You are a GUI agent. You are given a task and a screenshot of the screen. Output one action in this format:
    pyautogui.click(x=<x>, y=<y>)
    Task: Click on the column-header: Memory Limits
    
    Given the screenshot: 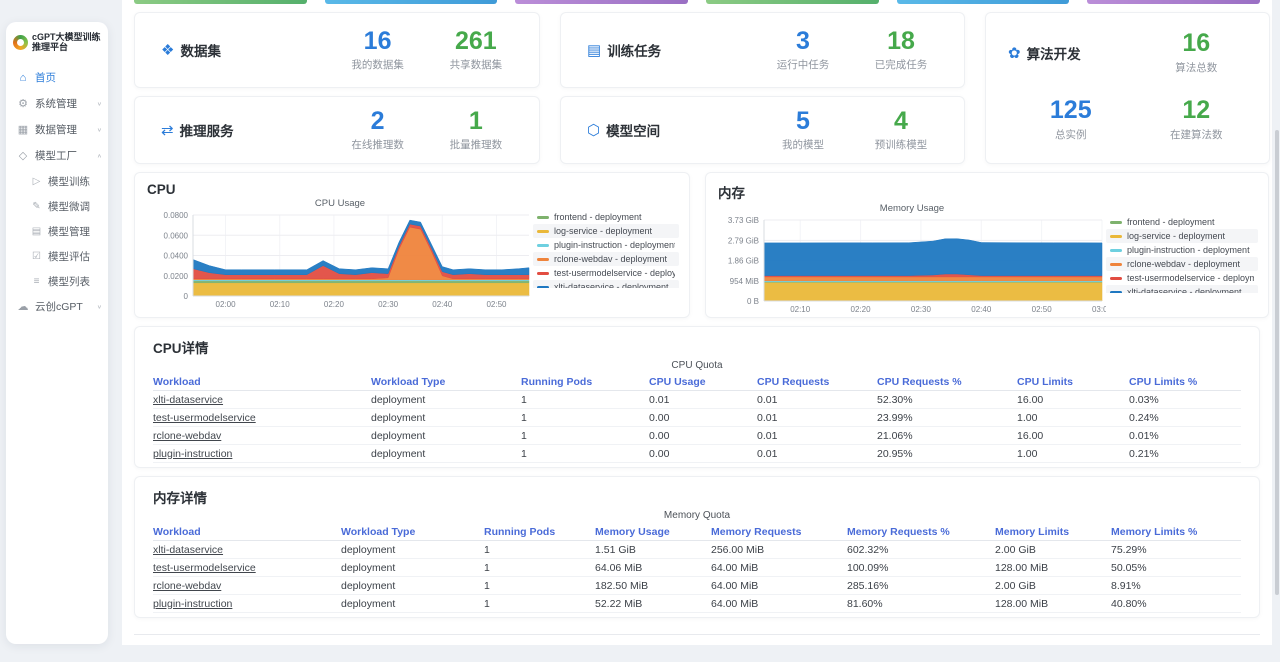 What is the action you would take?
    pyautogui.click(x=1053, y=532)
    